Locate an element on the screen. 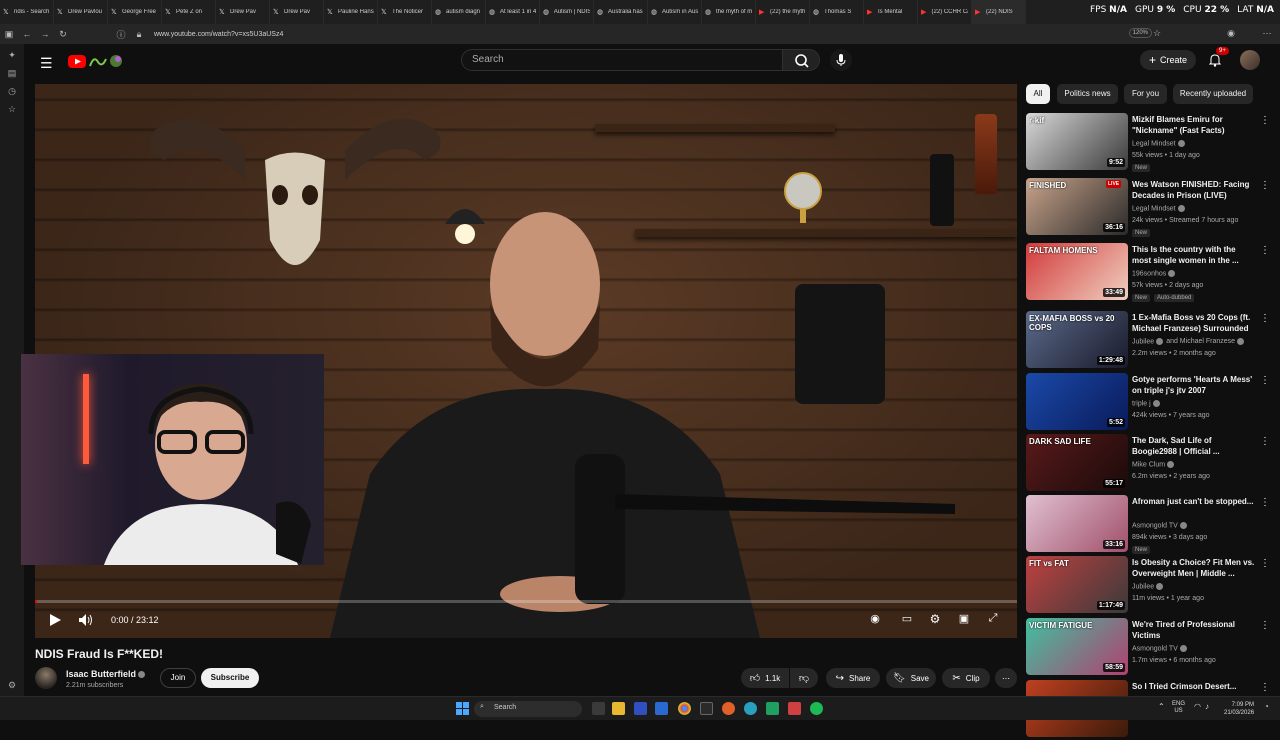  browser-tab: ◍ Autism | NDIS is located at coordinates (567, 12).